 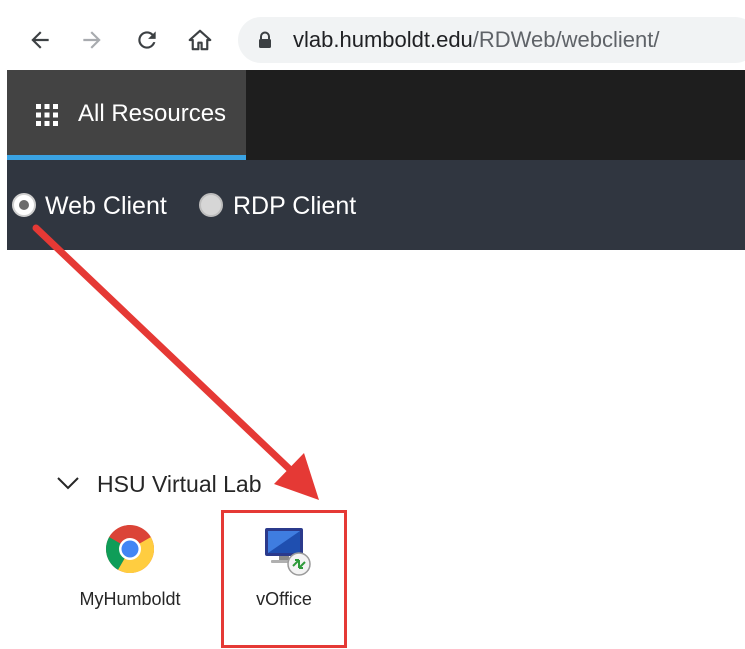 I want to click on web-client-radio, so click(x=24, y=205).